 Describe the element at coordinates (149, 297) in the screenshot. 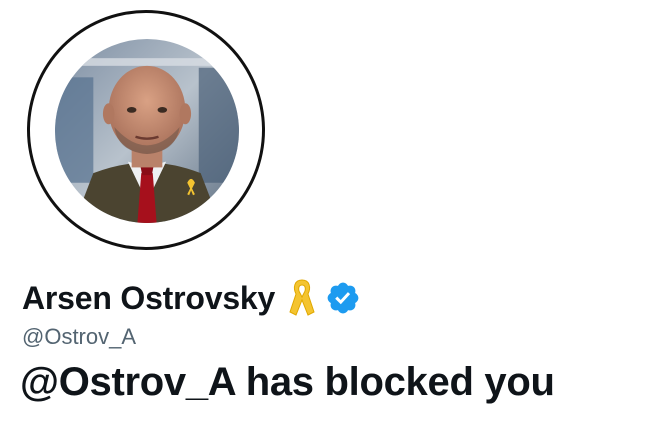

I see `display-name: Arsen Ostrovsky` at that location.